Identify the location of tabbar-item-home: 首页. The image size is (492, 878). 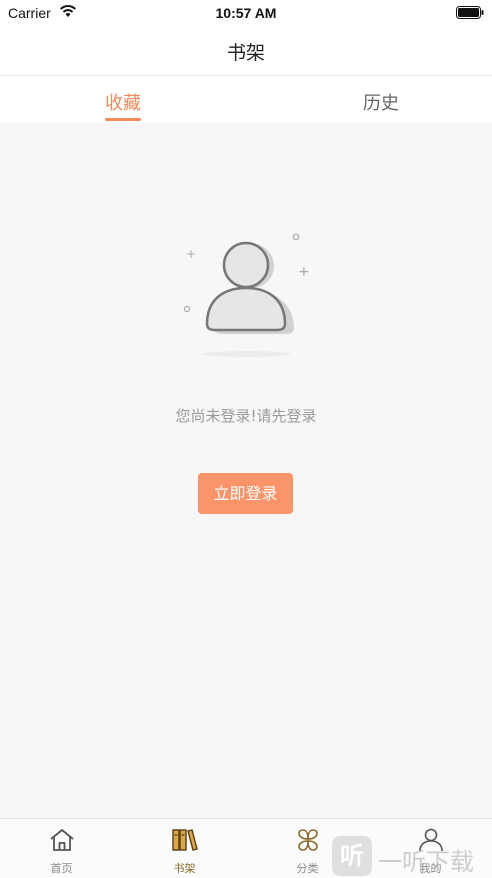
(61, 848).